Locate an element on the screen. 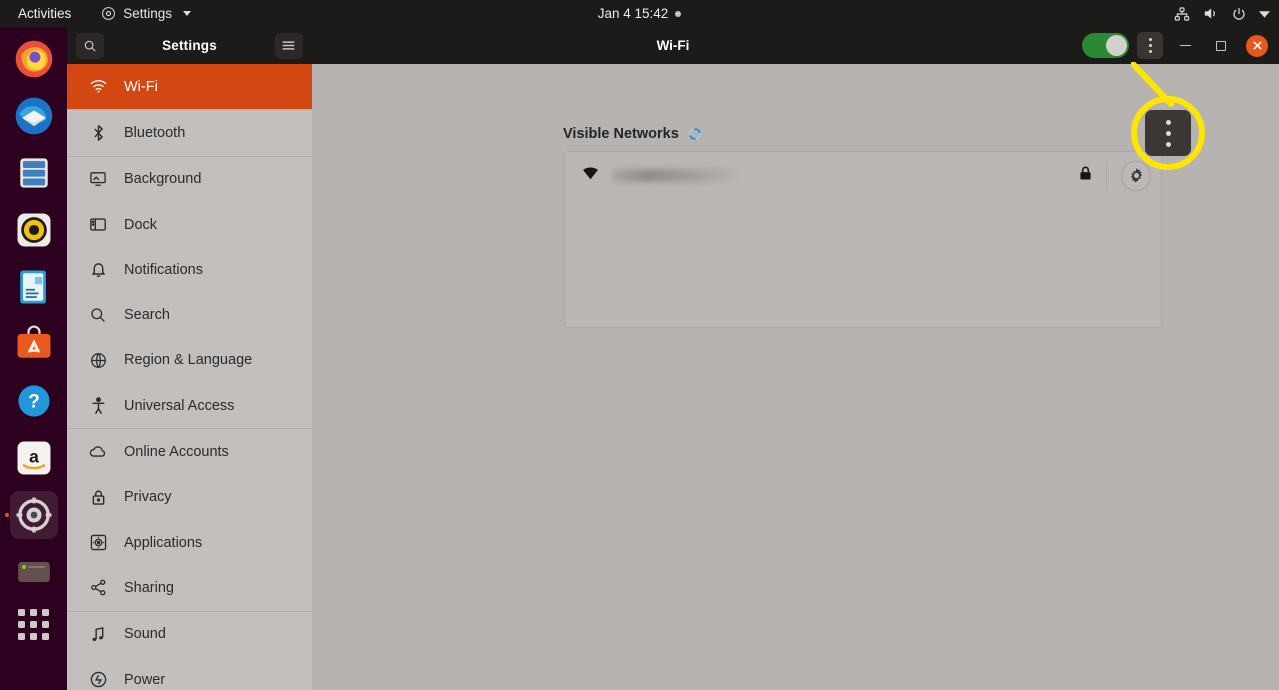 The image size is (1279, 690). three-dot-menu-button is located at coordinates (1150, 45).